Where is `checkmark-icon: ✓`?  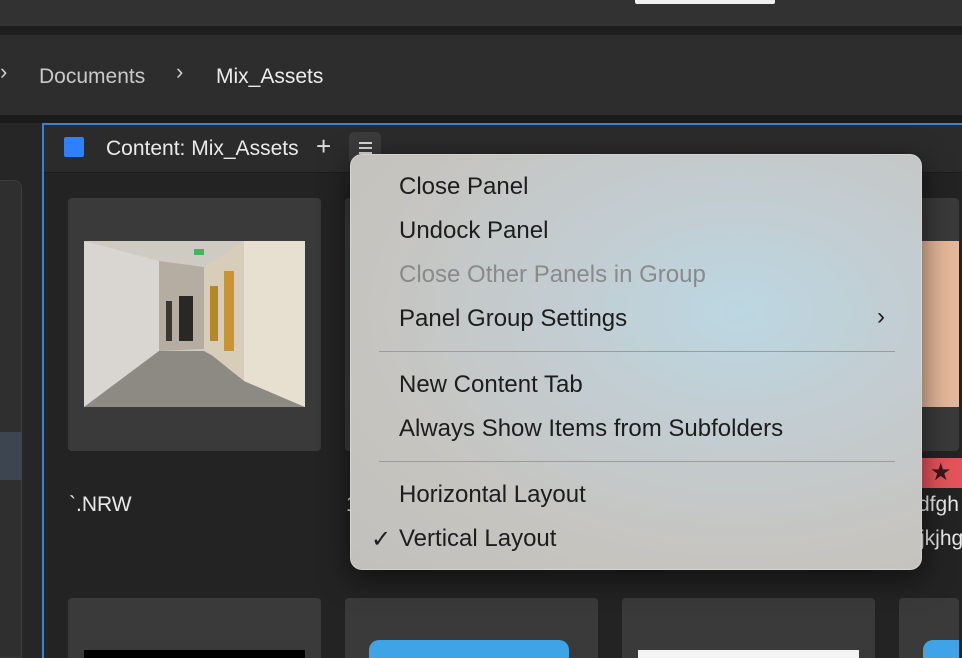
checkmark-icon: ✓ is located at coordinates (381, 539).